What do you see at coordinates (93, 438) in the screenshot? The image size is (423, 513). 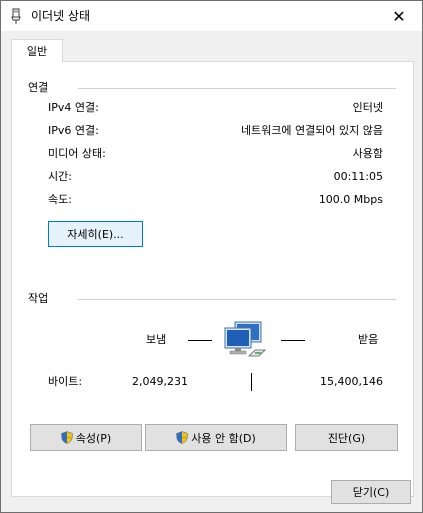 I see `properties-button-label: 속성(P)` at bounding box center [93, 438].